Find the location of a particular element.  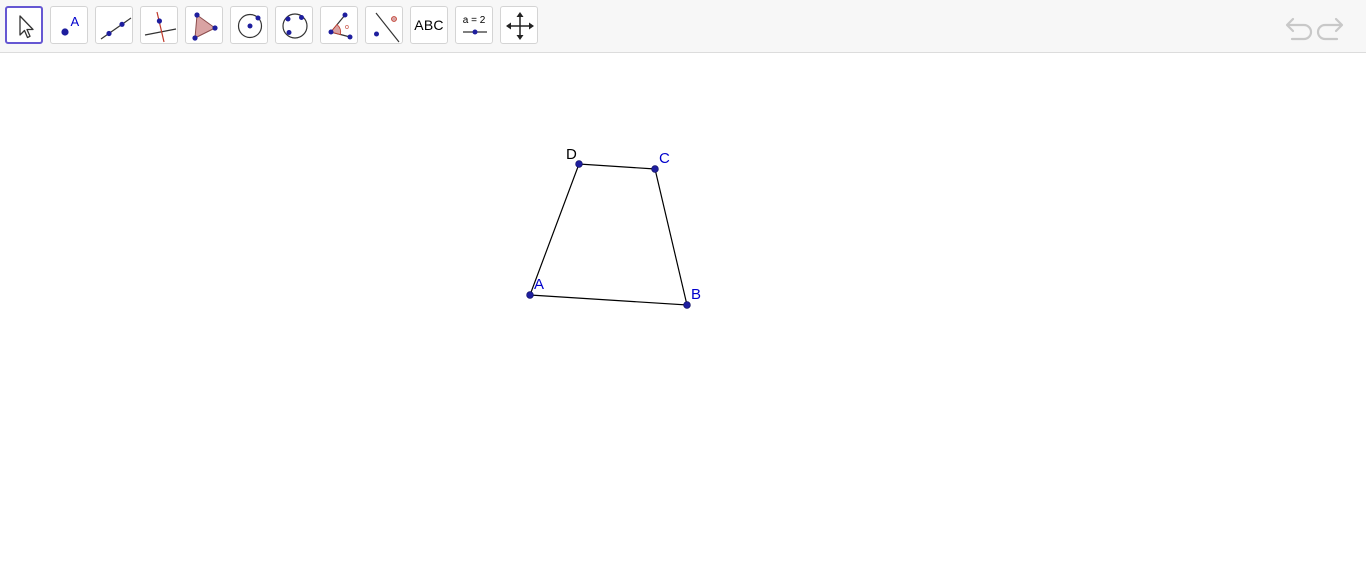

polygon-tool-button is located at coordinates (204, 25).